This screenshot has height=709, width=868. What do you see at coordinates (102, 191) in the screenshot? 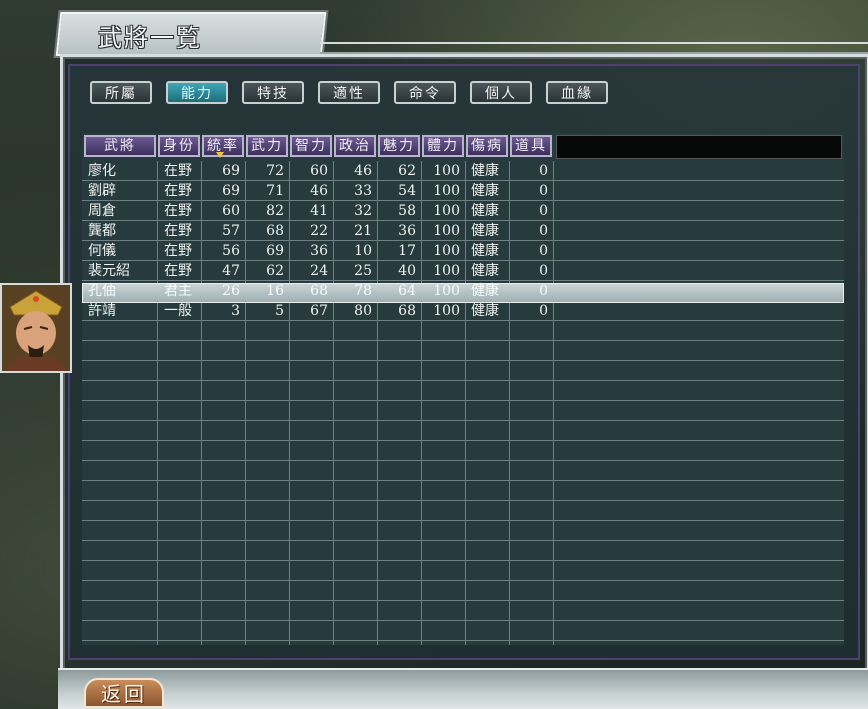
I see `cell-officer: 劉辟` at bounding box center [102, 191].